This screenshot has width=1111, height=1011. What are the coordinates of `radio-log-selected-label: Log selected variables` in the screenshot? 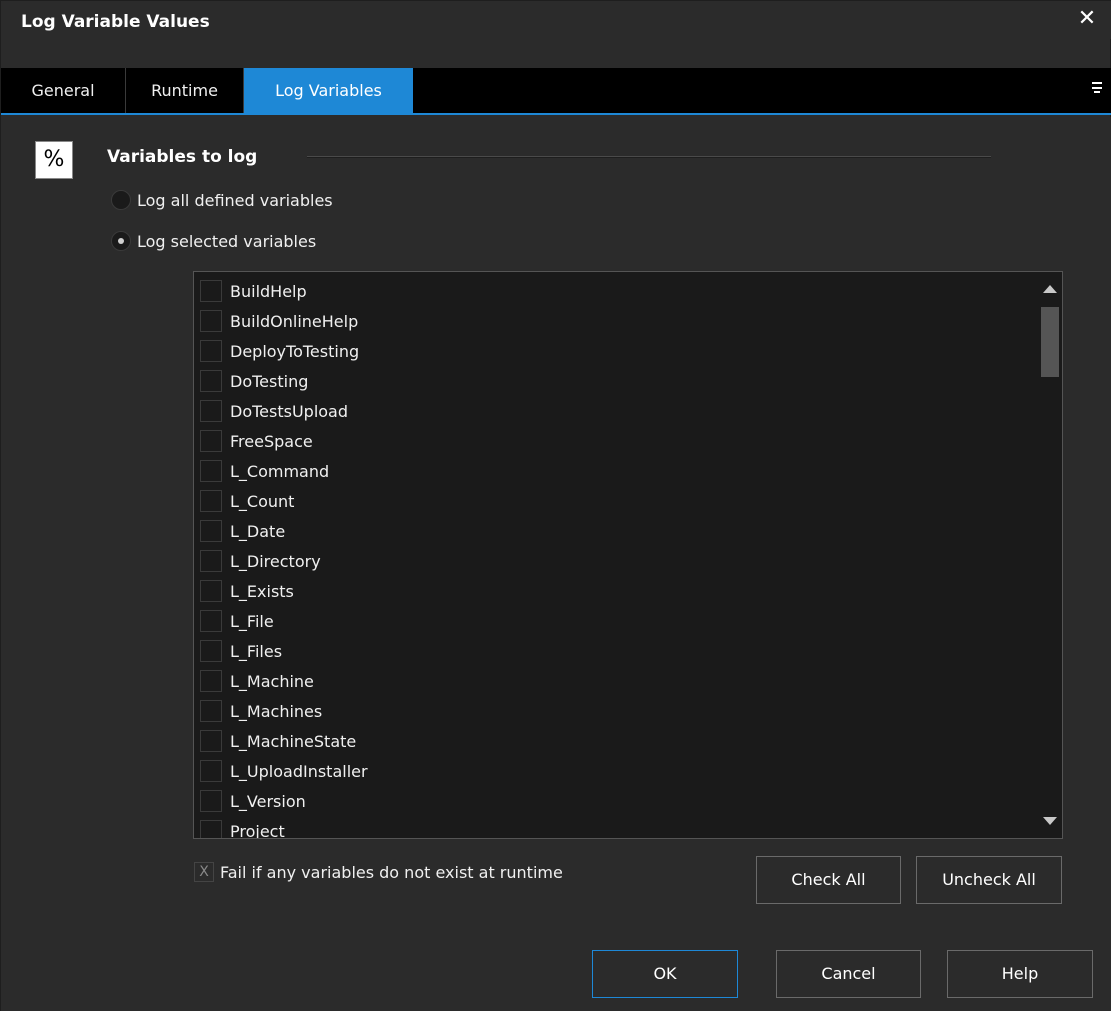 It's located at (227, 241).